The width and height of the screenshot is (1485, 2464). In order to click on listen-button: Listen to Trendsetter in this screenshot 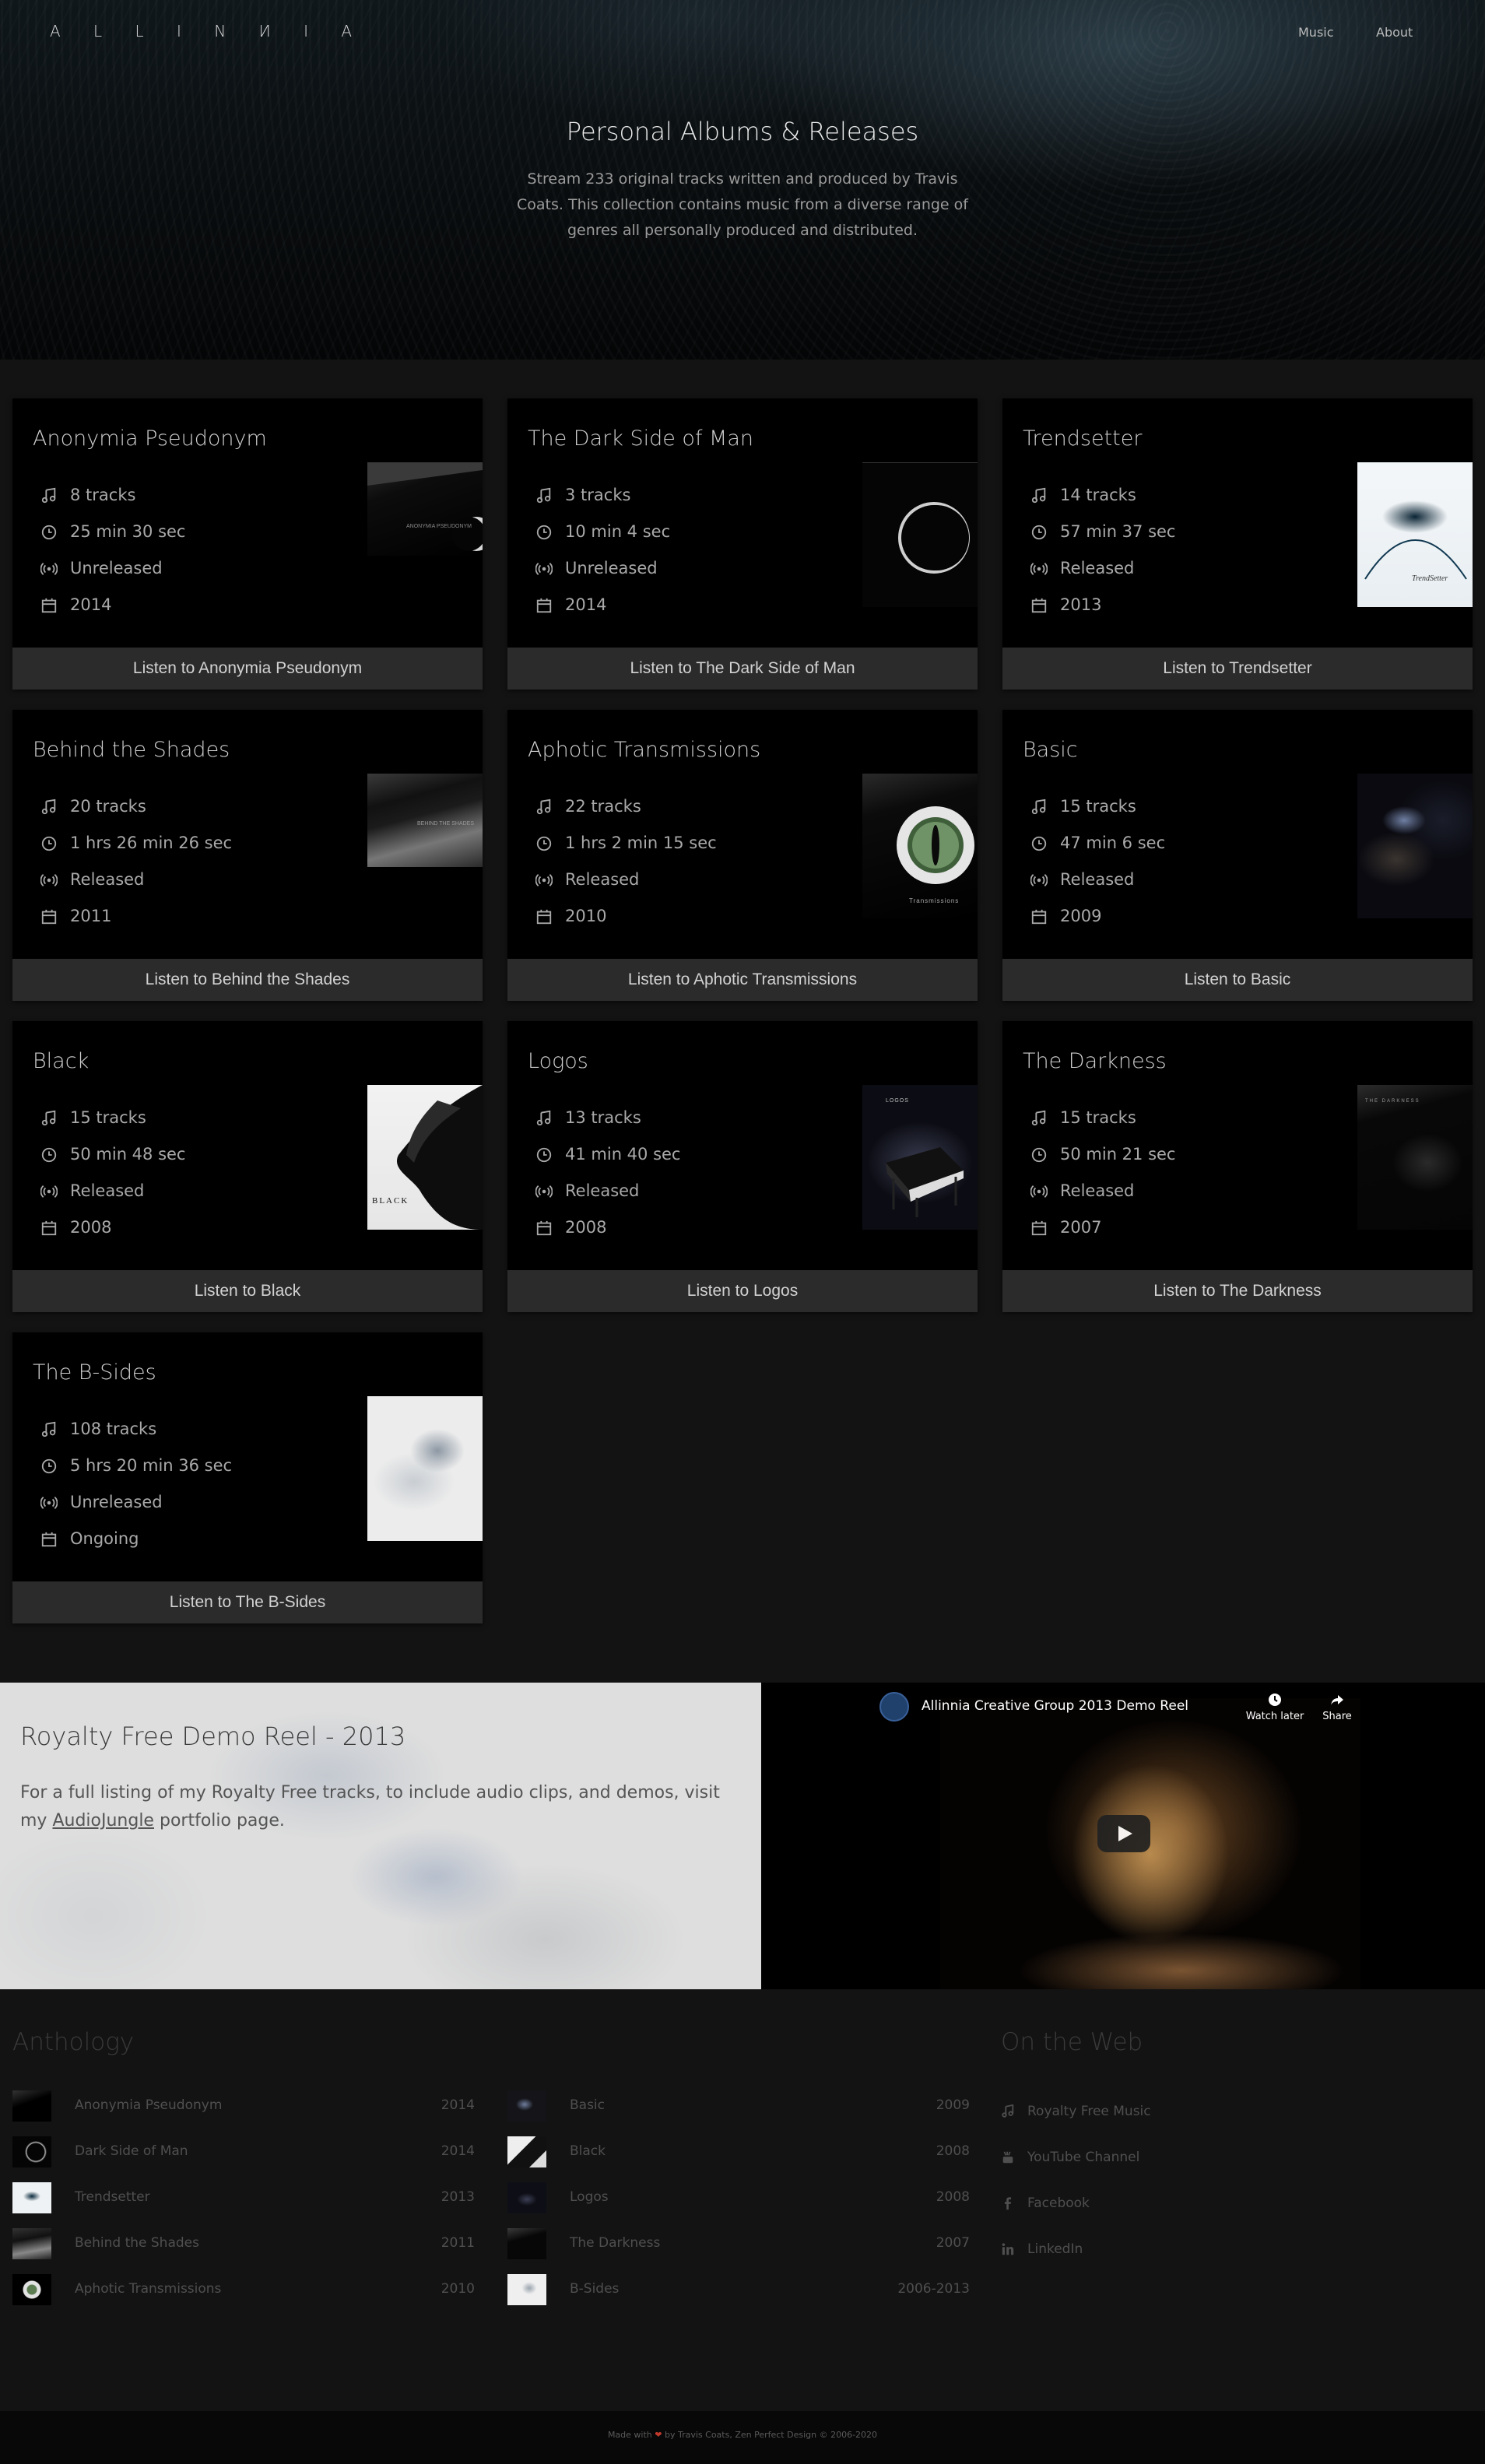, I will do `click(1237, 669)`.